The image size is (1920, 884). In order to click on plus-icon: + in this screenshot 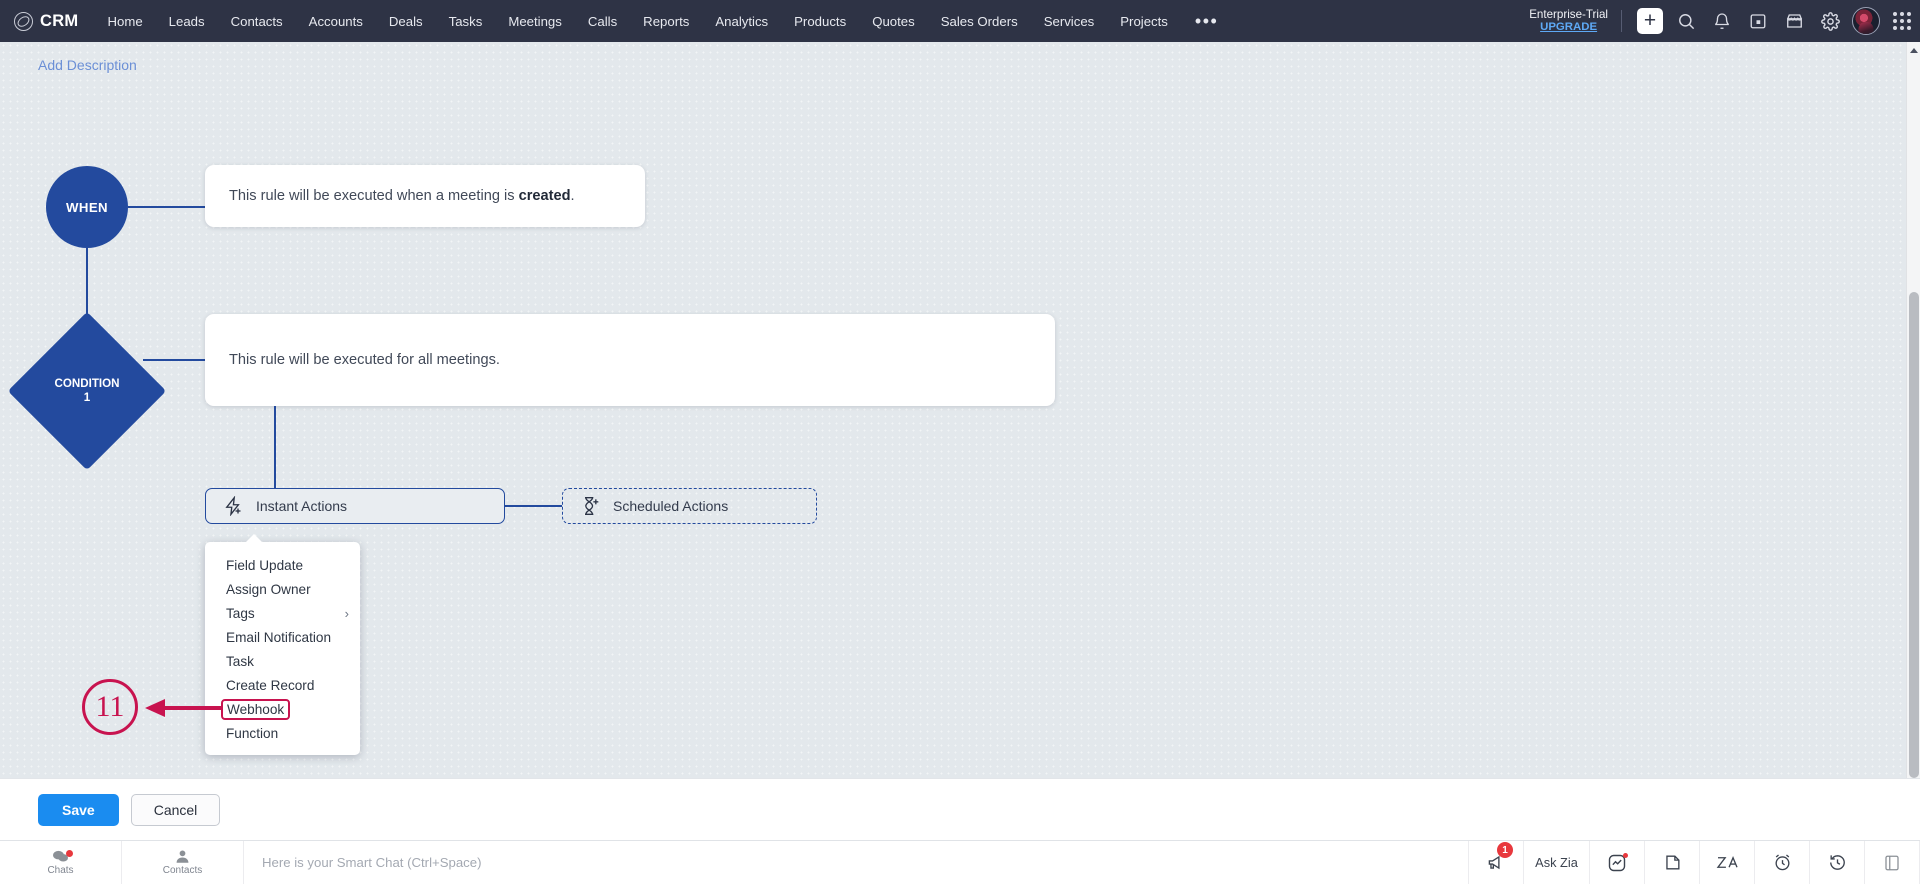, I will do `click(1650, 21)`.